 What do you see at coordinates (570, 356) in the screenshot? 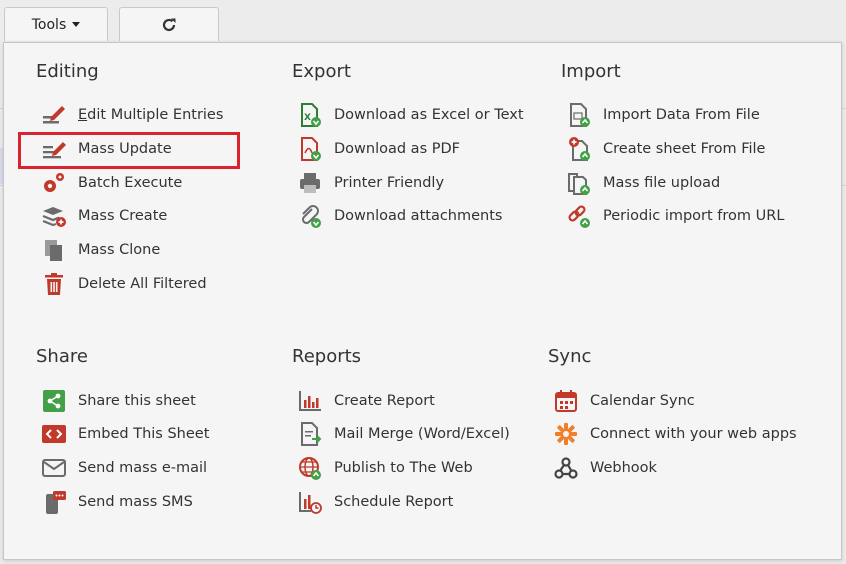
I see `section-title-sync: Sync` at bounding box center [570, 356].